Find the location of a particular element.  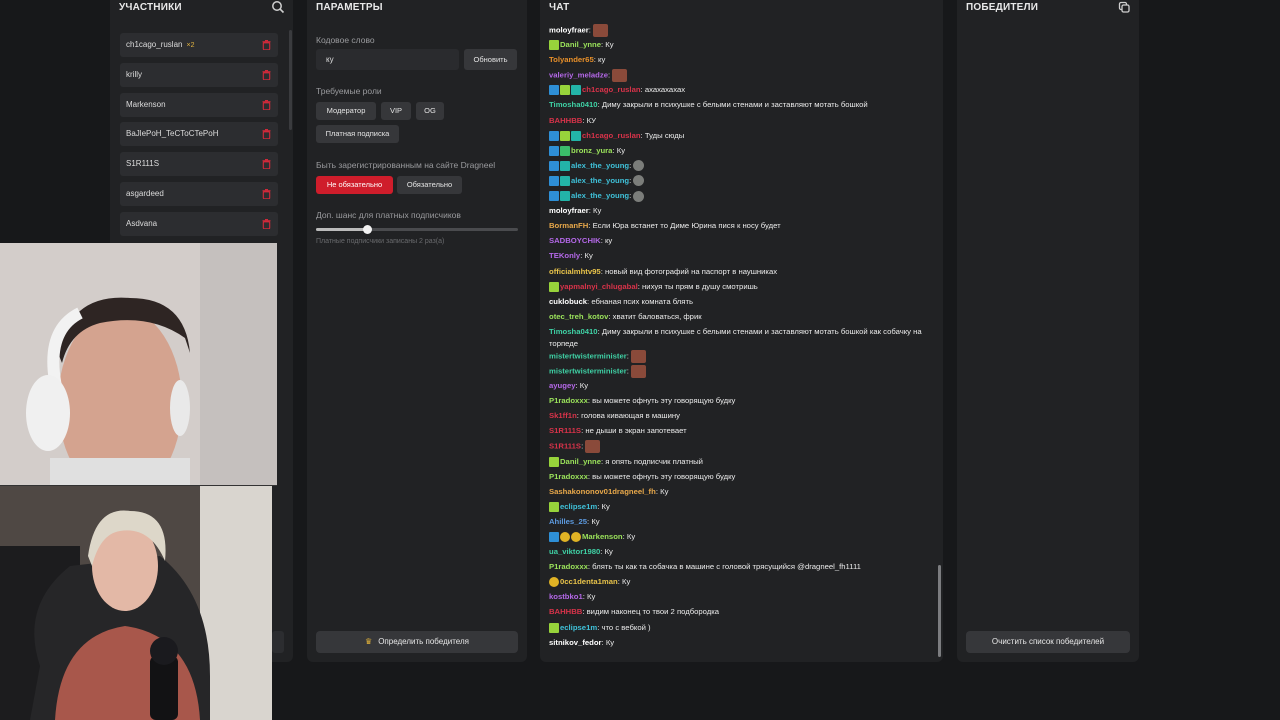

chat-username: Sashakononov01dragneel_fh is located at coordinates (602, 491).